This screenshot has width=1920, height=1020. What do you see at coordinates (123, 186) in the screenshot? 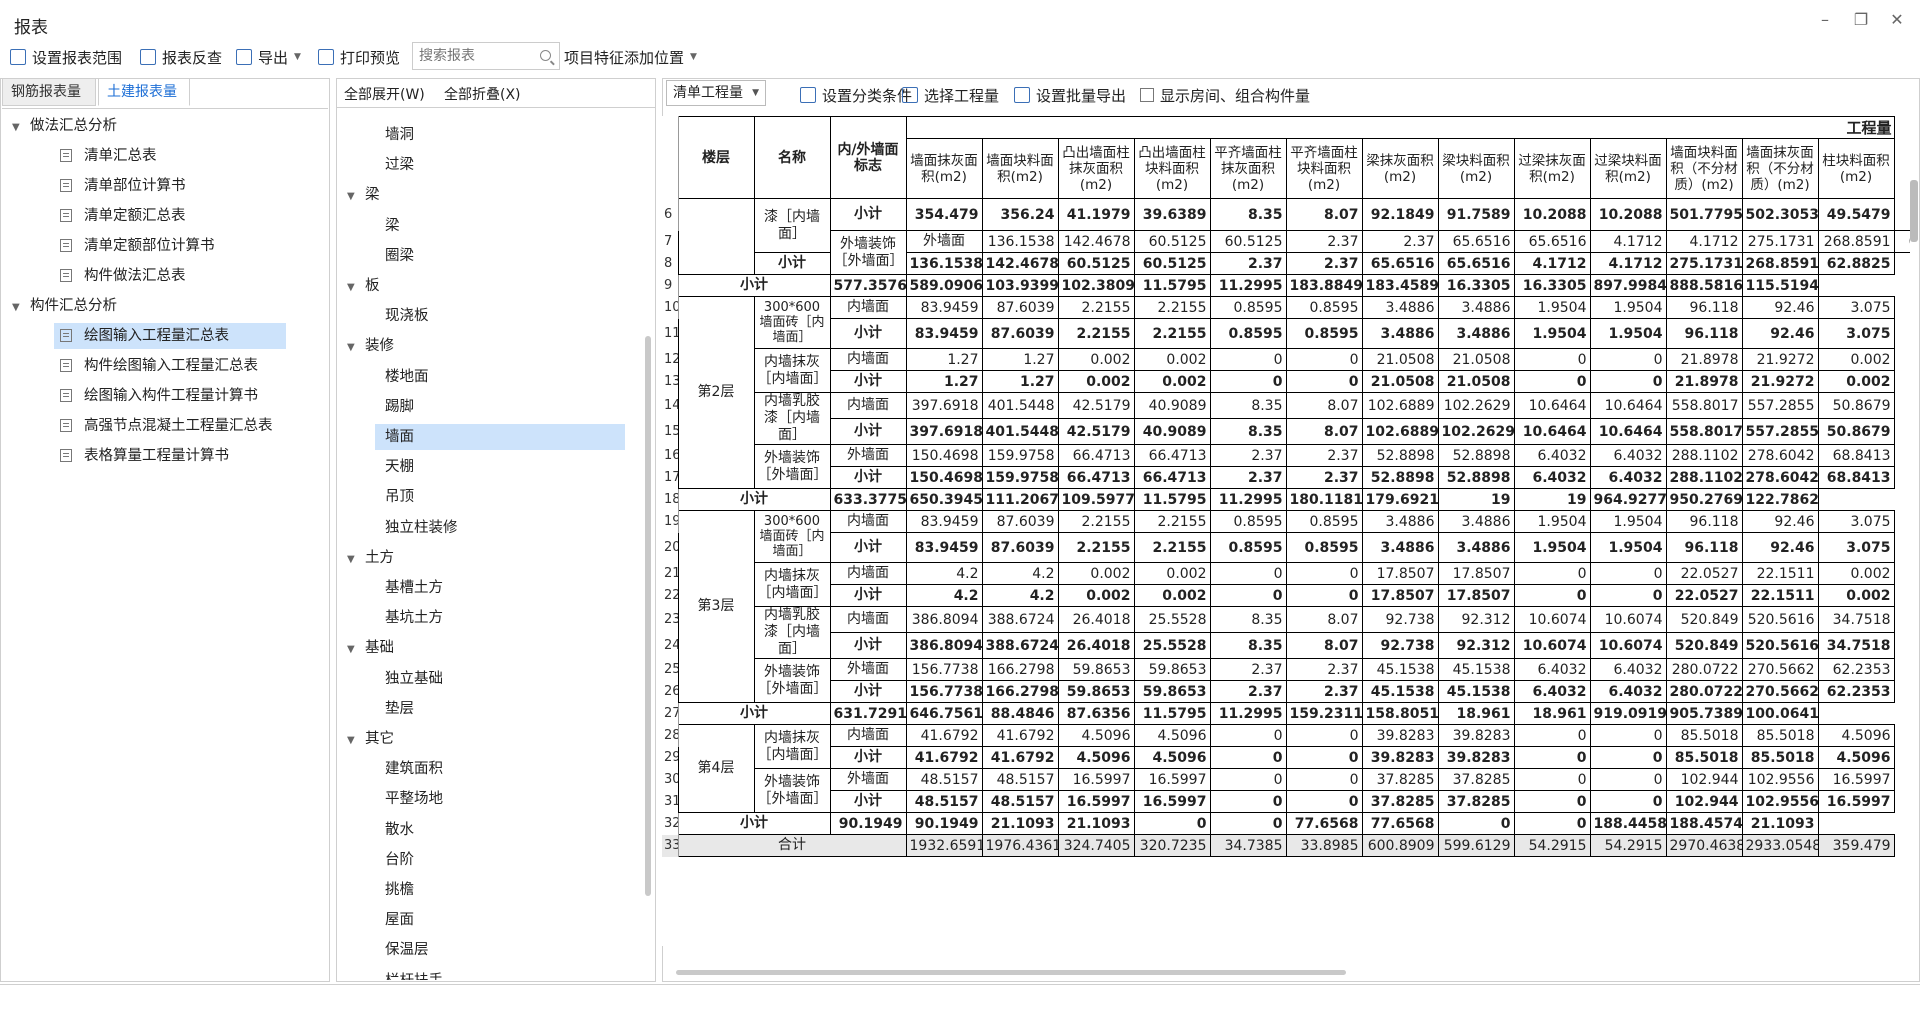
I see `report-item: 清单部位计算书` at bounding box center [123, 186].